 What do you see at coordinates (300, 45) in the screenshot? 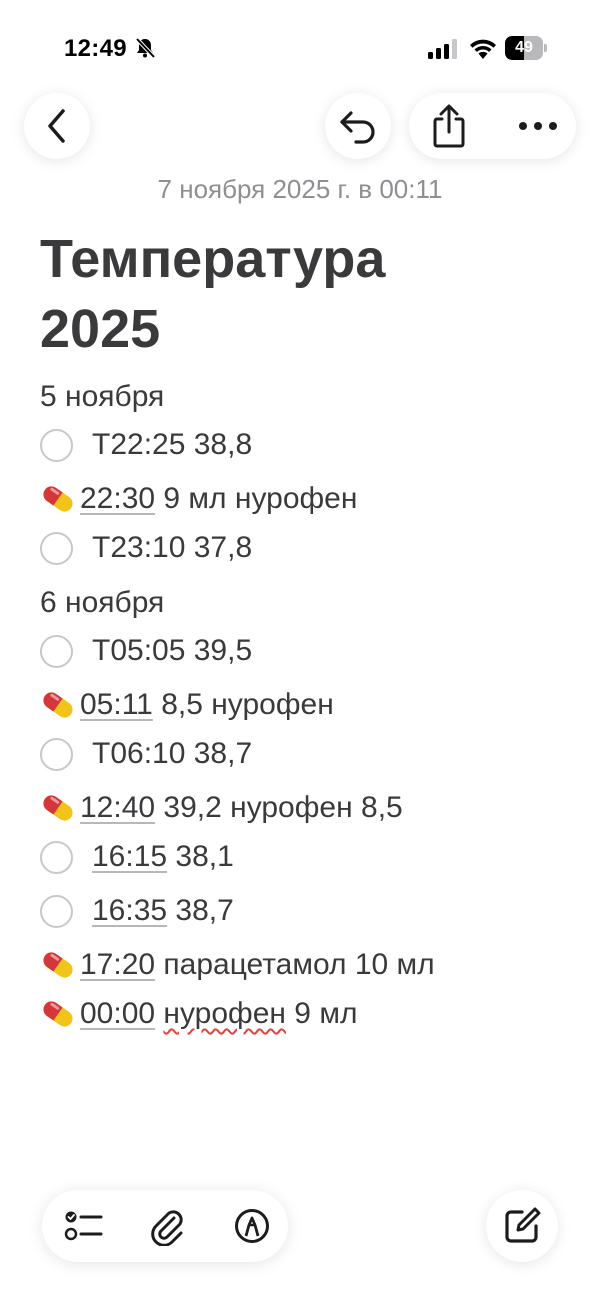
I see `status-bar: 12:49 49` at bounding box center [300, 45].